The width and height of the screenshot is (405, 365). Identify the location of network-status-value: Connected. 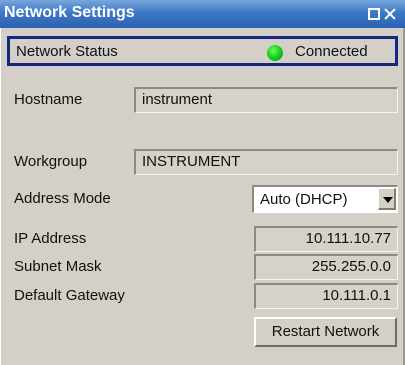
(331, 51).